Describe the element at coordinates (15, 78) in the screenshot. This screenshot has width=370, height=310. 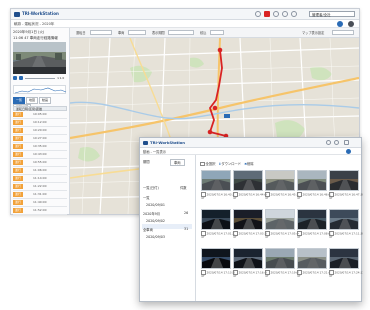
I see `prev-button` at that location.